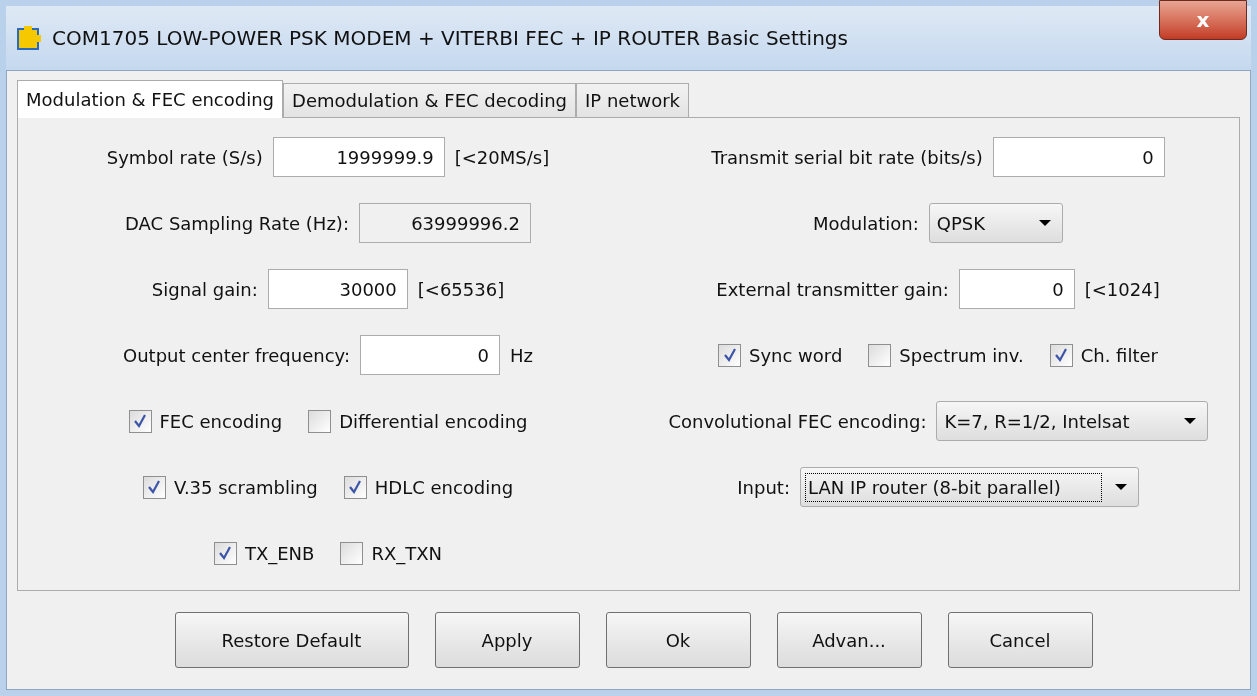  I want to click on checkbox-label: Differential encoding, so click(433, 421).